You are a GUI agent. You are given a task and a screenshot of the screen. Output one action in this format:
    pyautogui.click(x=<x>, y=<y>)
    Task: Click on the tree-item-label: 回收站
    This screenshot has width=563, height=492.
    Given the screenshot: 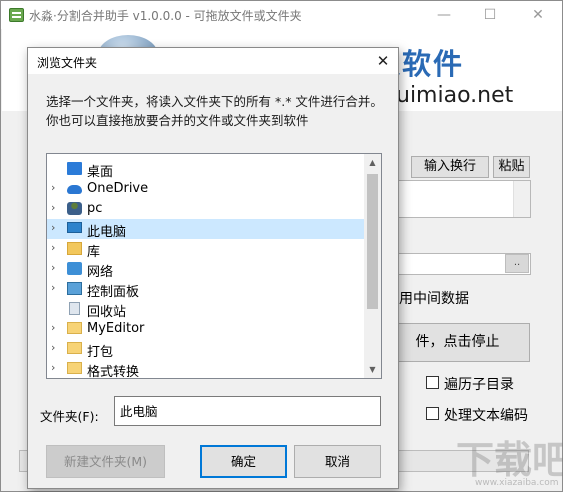 What is the action you would take?
    pyautogui.click(x=107, y=312)
    